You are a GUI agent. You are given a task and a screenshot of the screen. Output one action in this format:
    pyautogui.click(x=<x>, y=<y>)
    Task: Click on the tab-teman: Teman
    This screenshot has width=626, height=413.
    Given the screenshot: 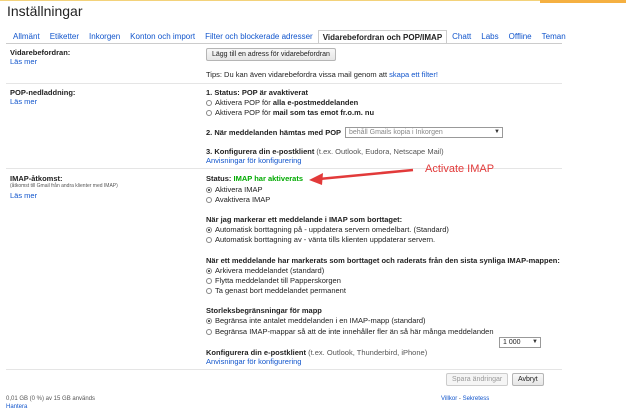 What is the action you would take?
    pyautogui.click(x=554, y=37)
    